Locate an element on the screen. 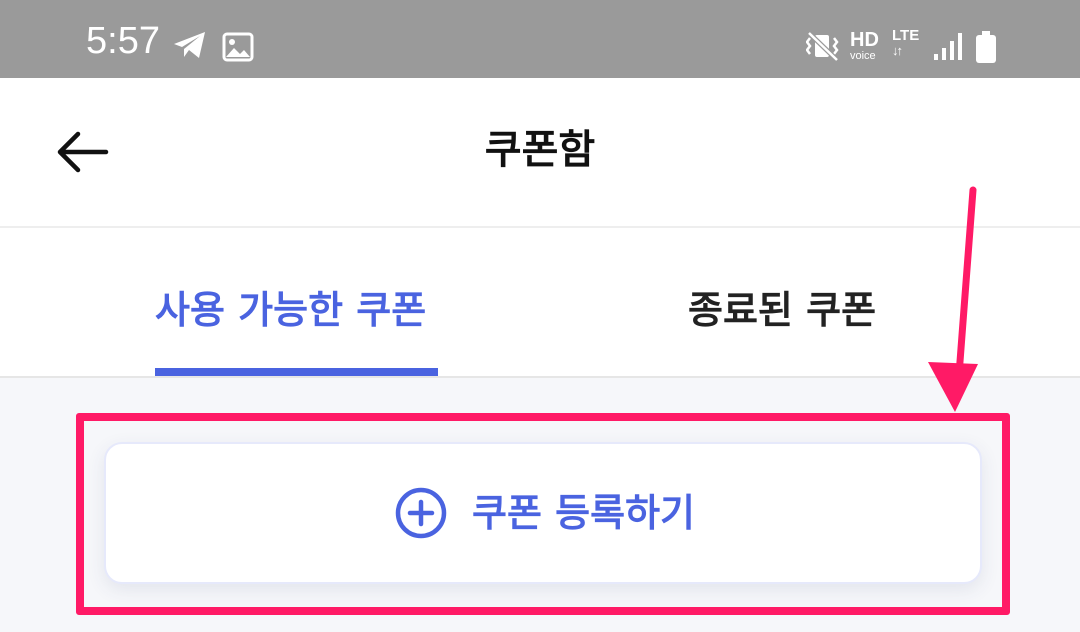 The width and height of the screenshot is (1080, 632). lte-indicator: LTE ↓↑ is located at coordinates (905, 43).